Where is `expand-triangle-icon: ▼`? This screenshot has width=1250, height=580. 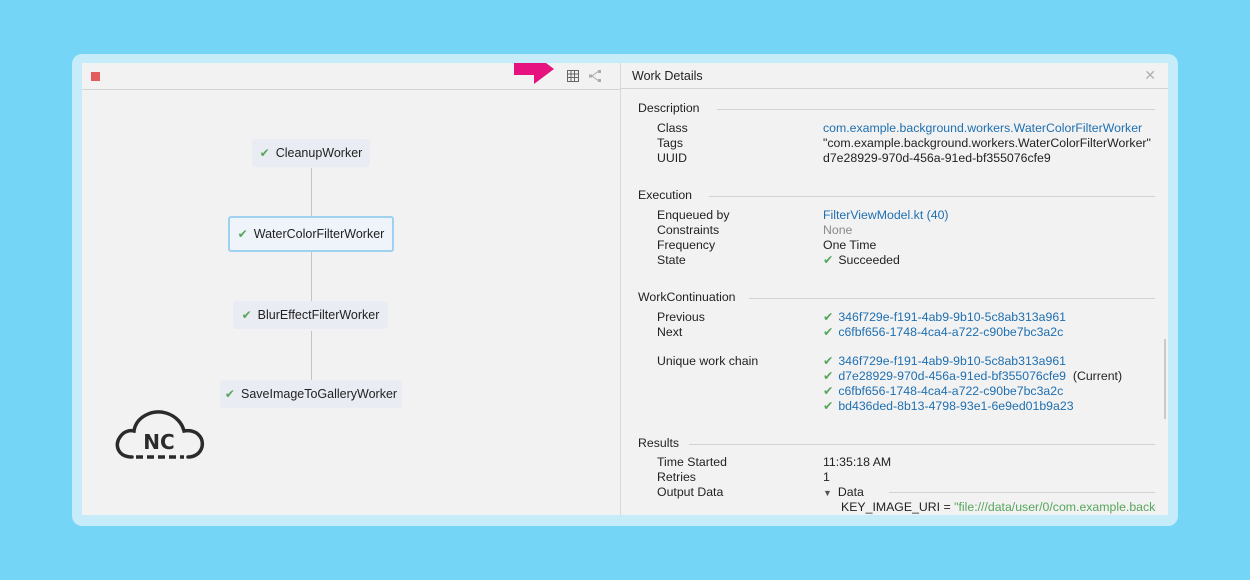
expand-triangle-icon: ▼ is located at coordinates (827, 493).